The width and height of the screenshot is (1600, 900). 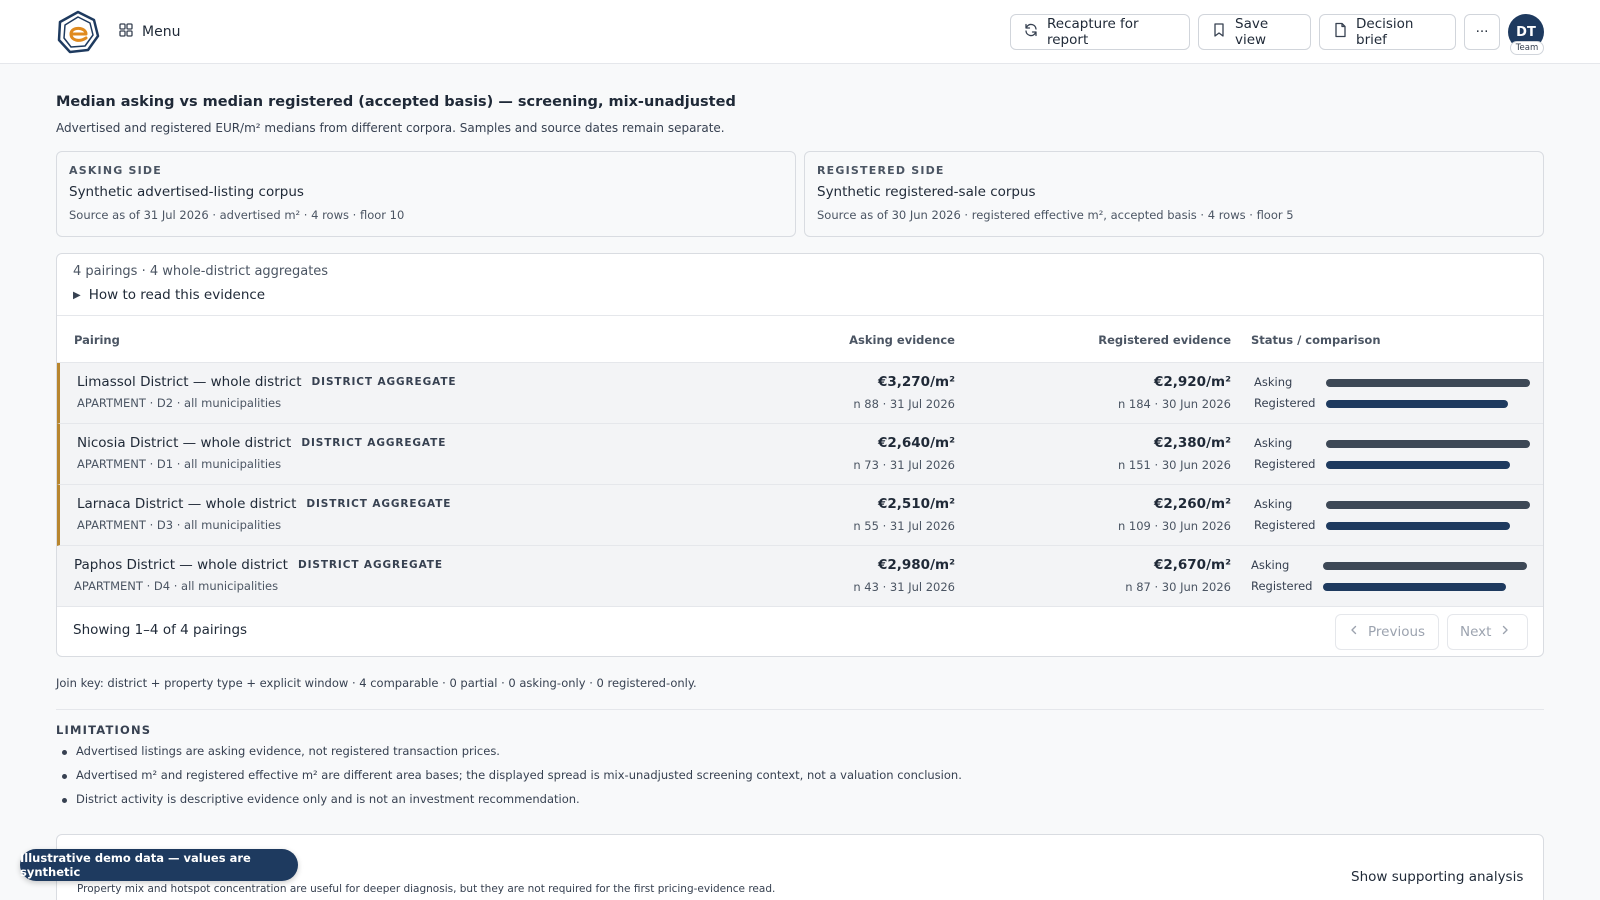 What do you see at coordinates (1093, 32) in the screenshot?
I see `recapture-label: Recapture for report` at bounding box center [1093, 32].